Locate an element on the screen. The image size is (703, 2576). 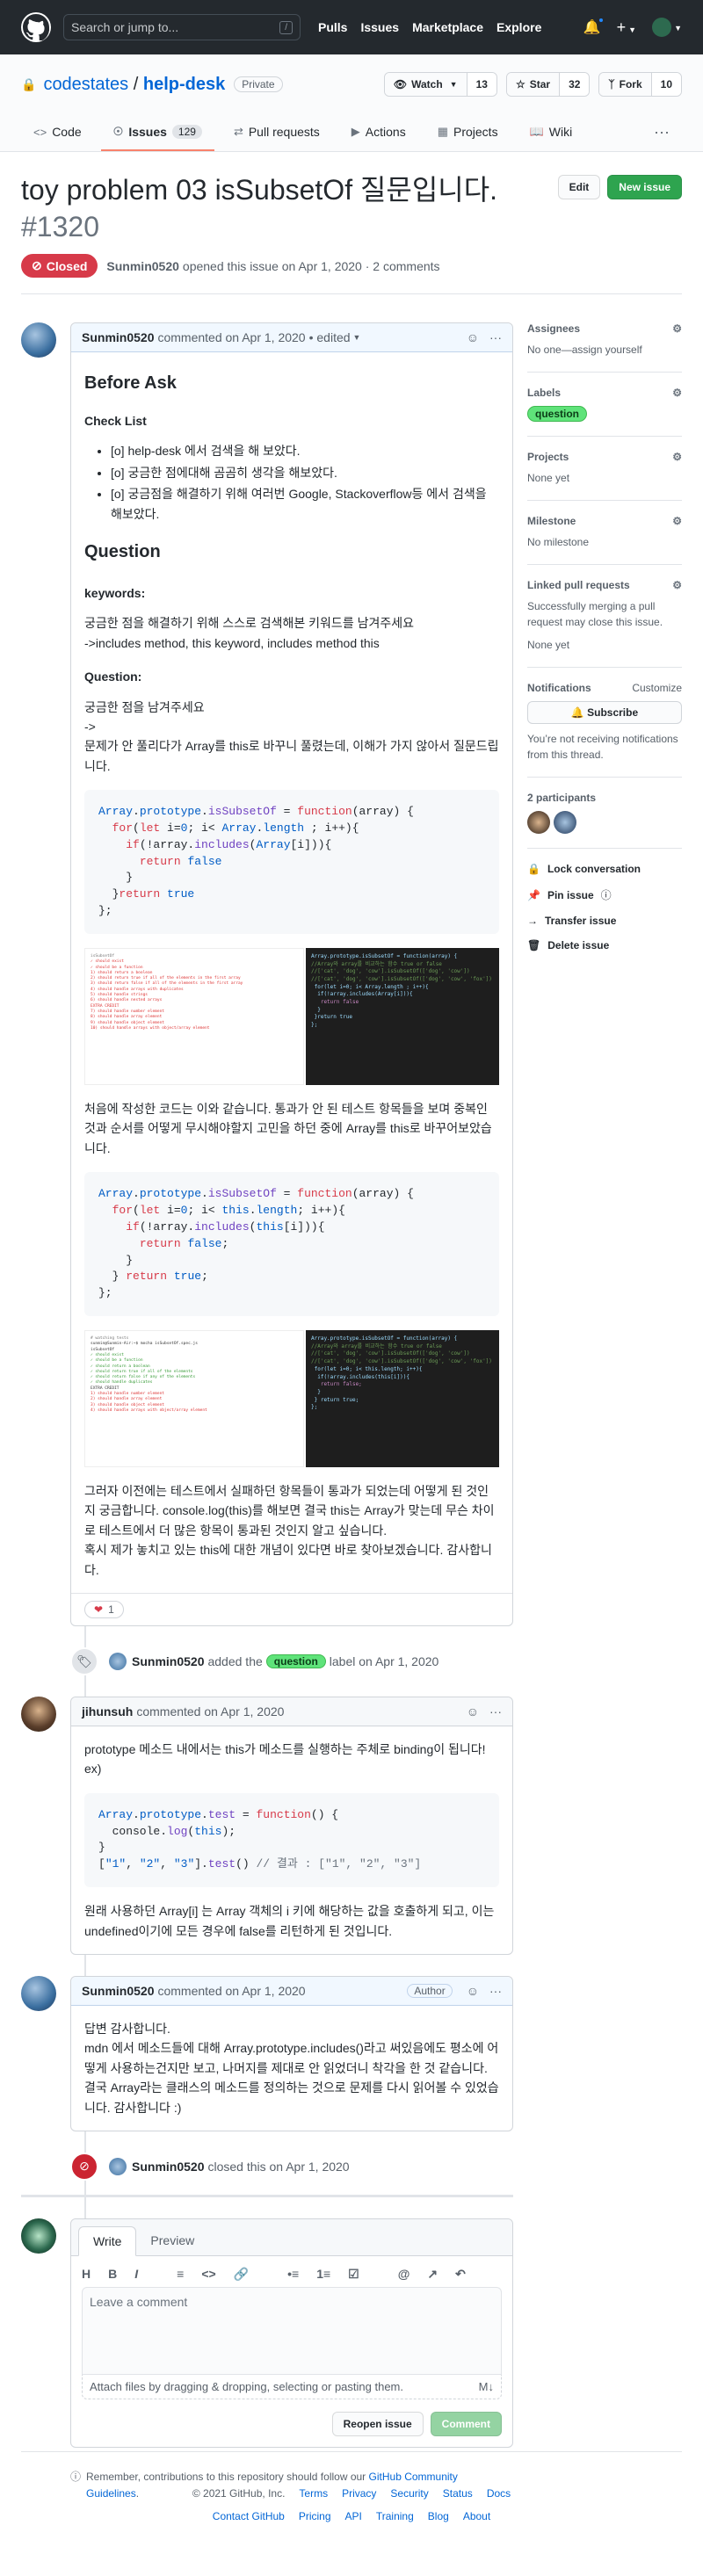
mention-icon: @ is located at coordinates (404, 2274).